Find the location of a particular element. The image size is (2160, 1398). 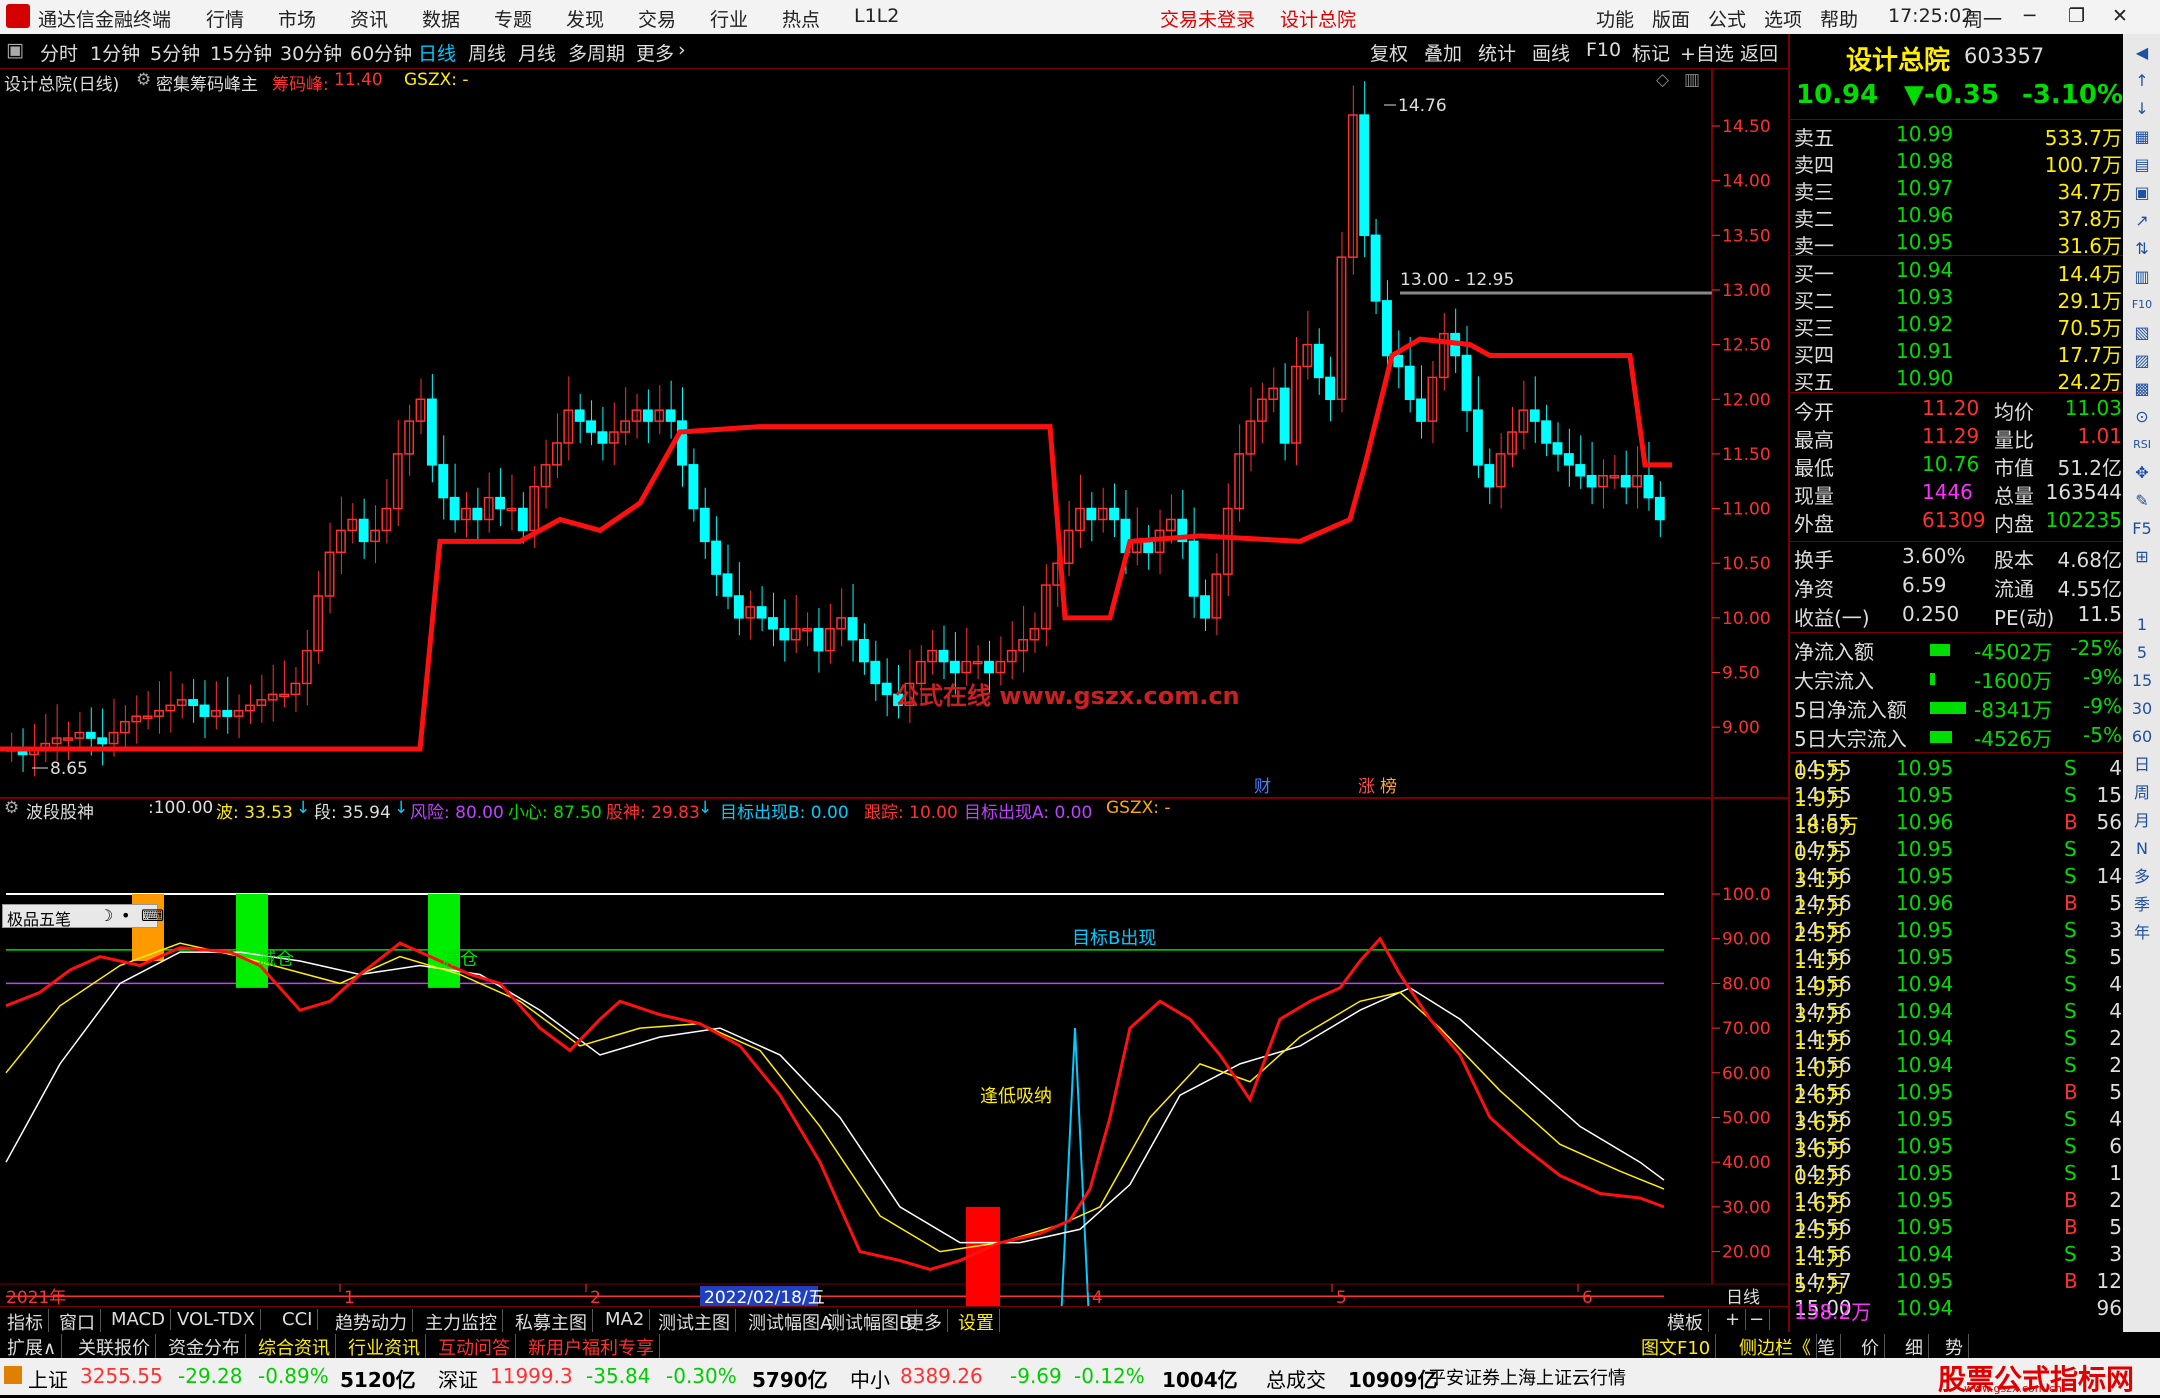

sidebar-tool-icon: 季 is located at coordinates (2142, 905).